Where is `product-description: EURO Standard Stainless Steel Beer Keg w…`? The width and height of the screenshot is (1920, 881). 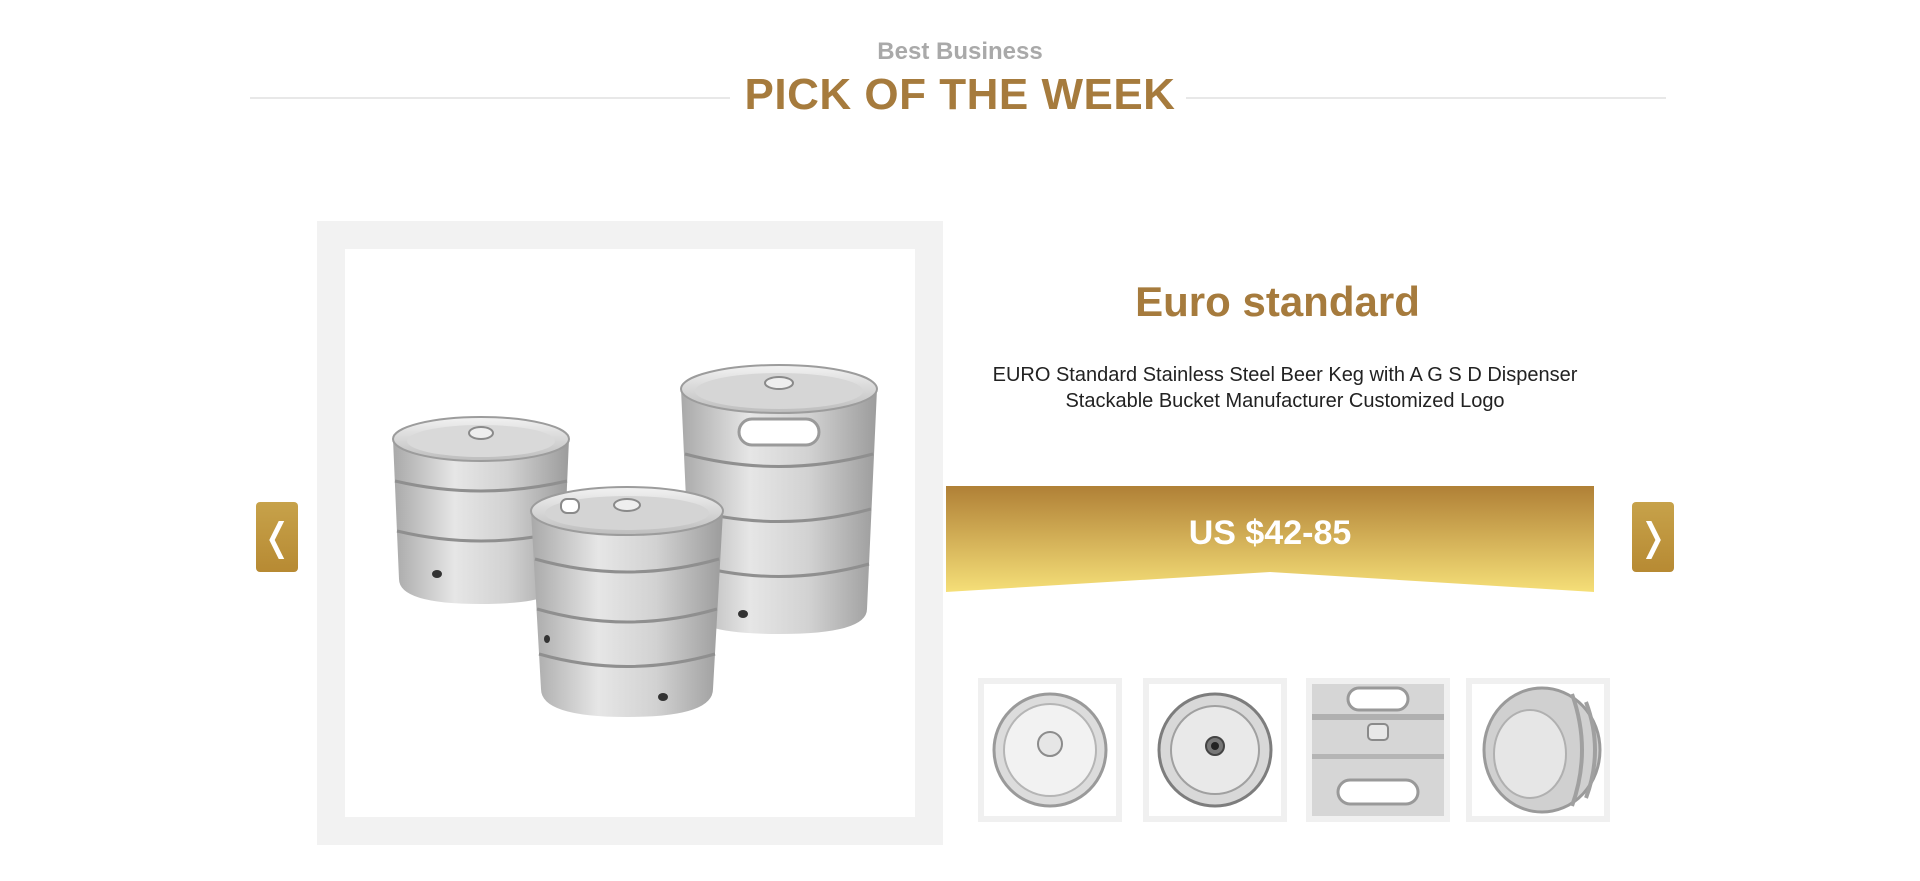
product-description: EURO Standard Stainless Steel Beer Keg w… is located at coordinates (1285, 388).